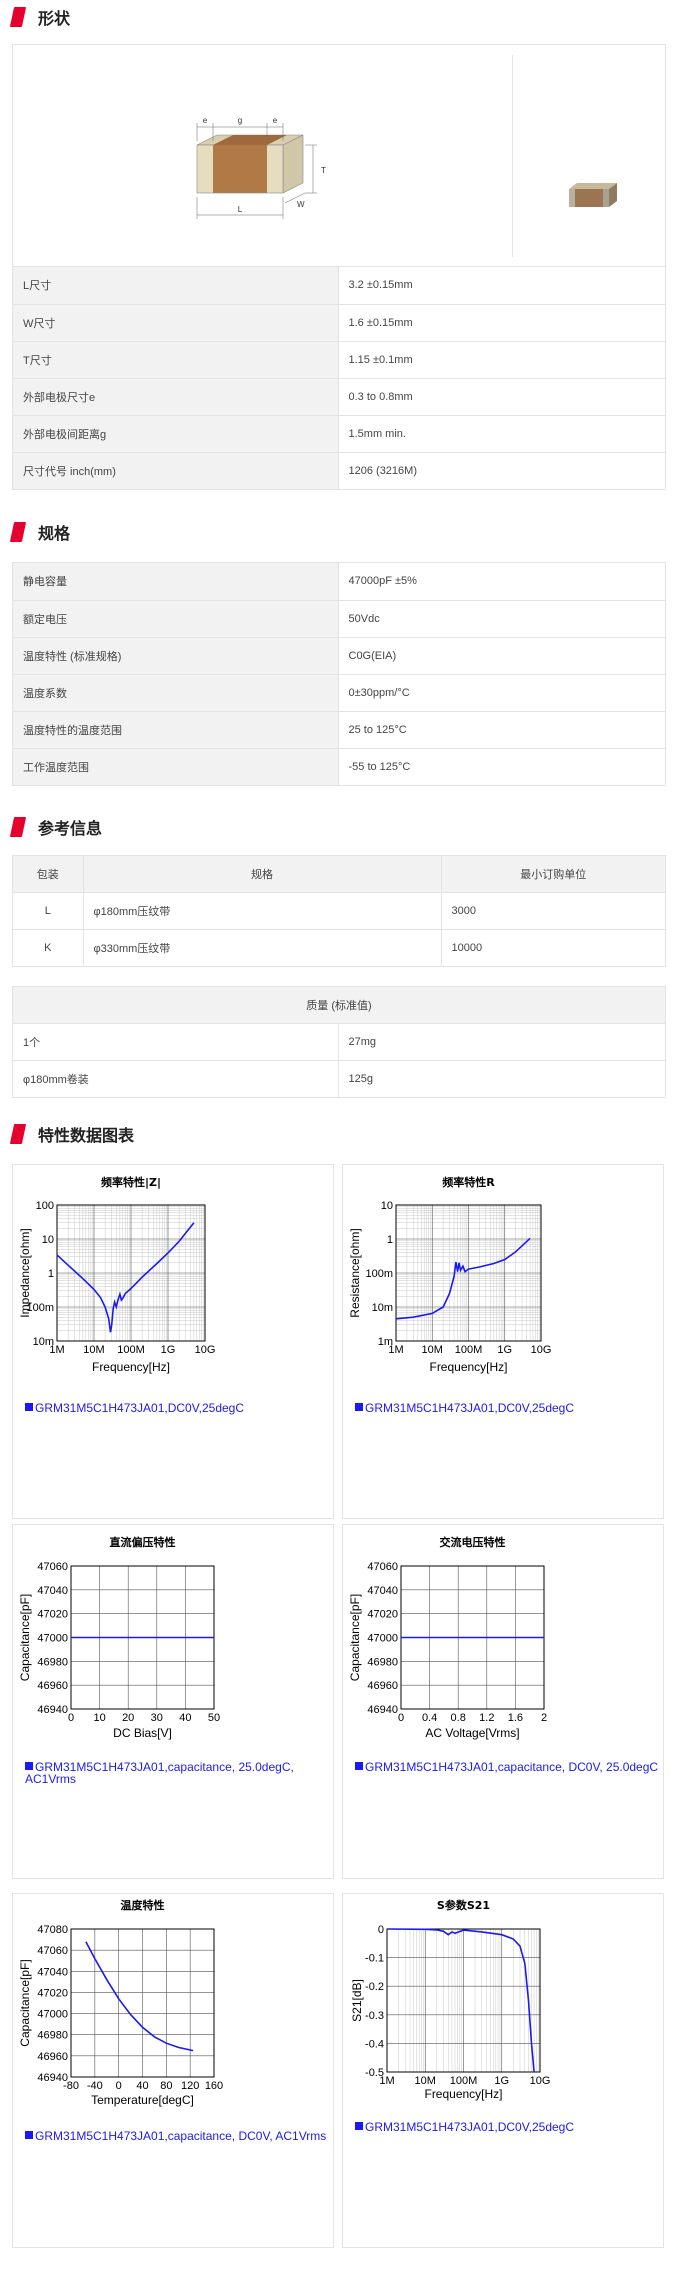 This screenshot has width=676, height=2294. Describe the element at coordinates (175, 1041) in the screenshot. I see `row-label: 1个` at that location.